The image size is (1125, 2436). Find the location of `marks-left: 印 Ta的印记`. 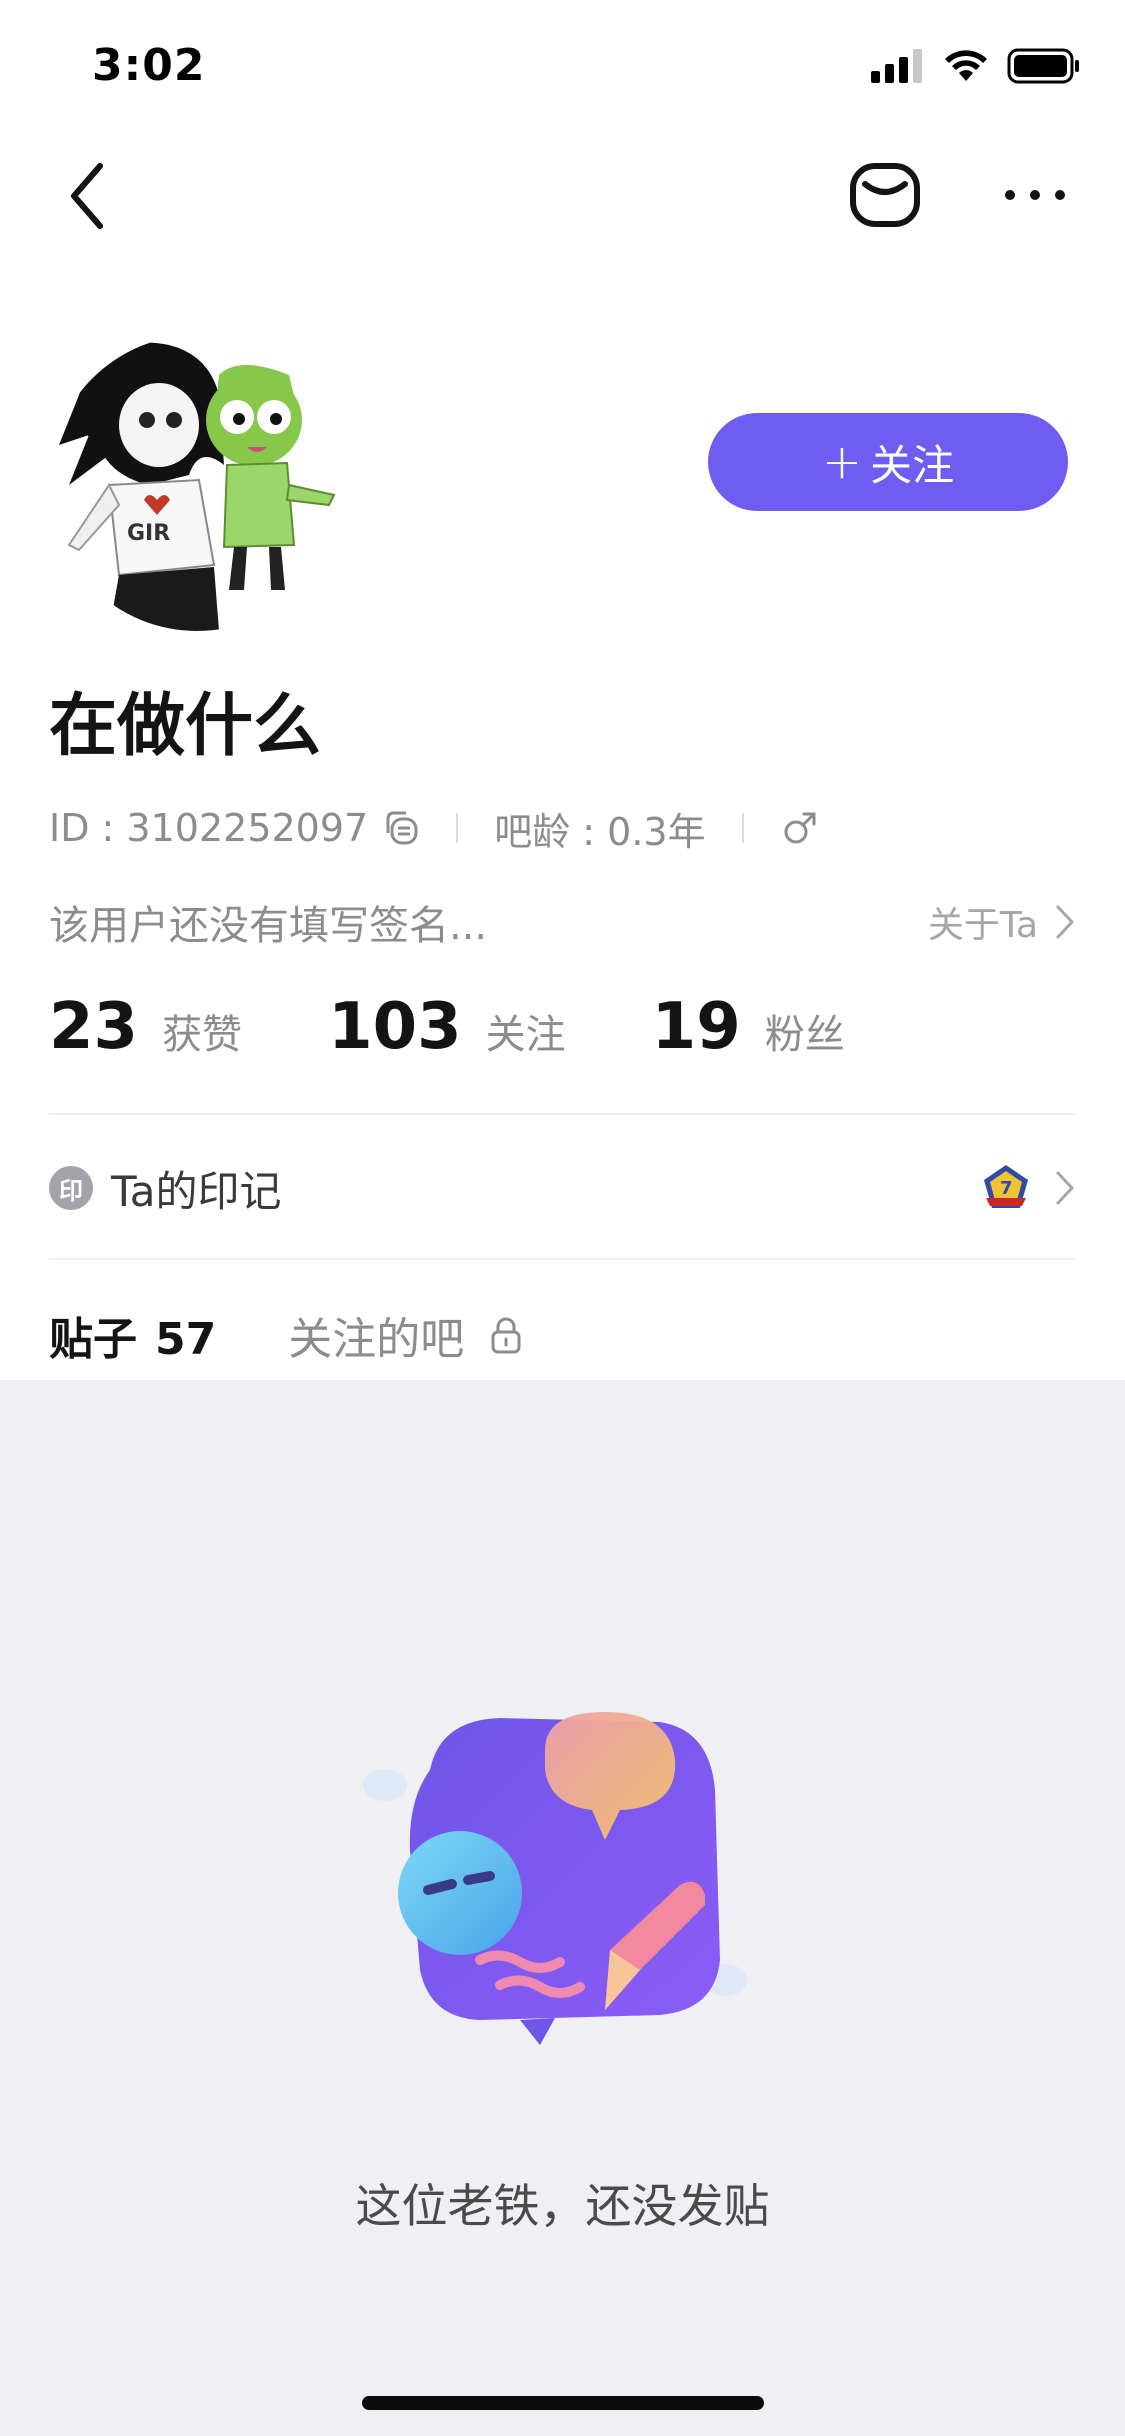

marks-left: 印 Ta的印记 is located at coordinates (165, 1188).